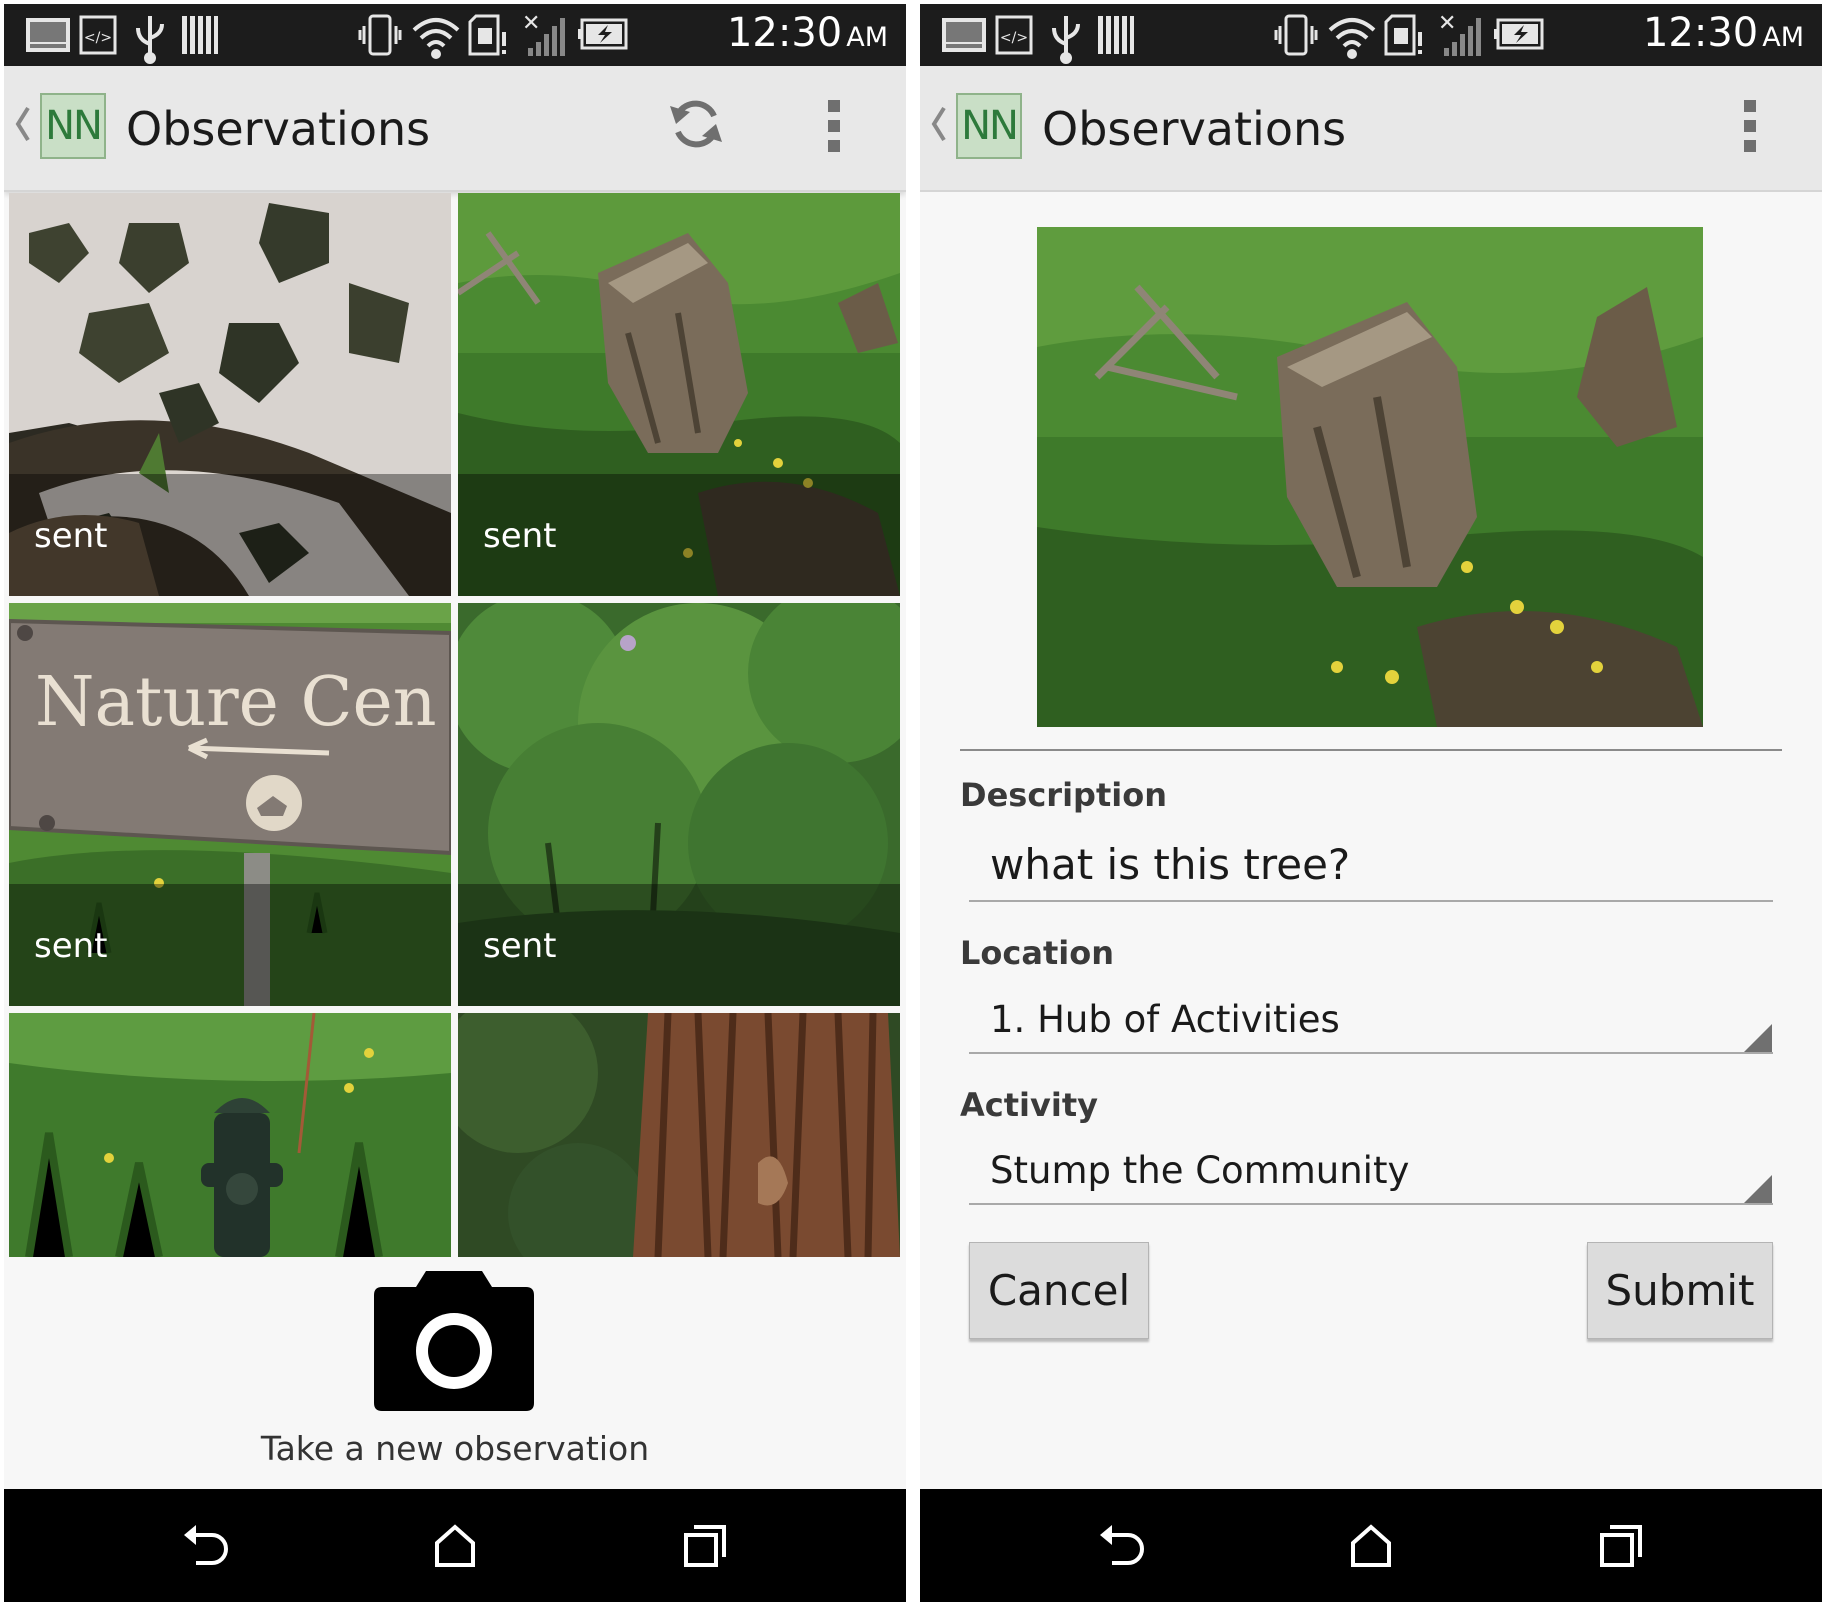 The image size is (1824, 1608). Describe the element at coordinates (1059, 1290) in the screenshot. I see `cancel-button: Cancel` at that location.